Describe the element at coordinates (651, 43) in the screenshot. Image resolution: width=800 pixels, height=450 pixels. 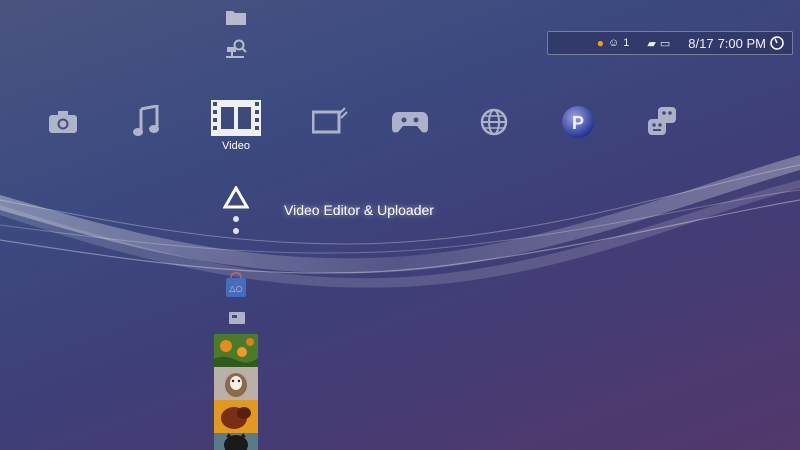
I see `chat-icon: ▰` at that location.